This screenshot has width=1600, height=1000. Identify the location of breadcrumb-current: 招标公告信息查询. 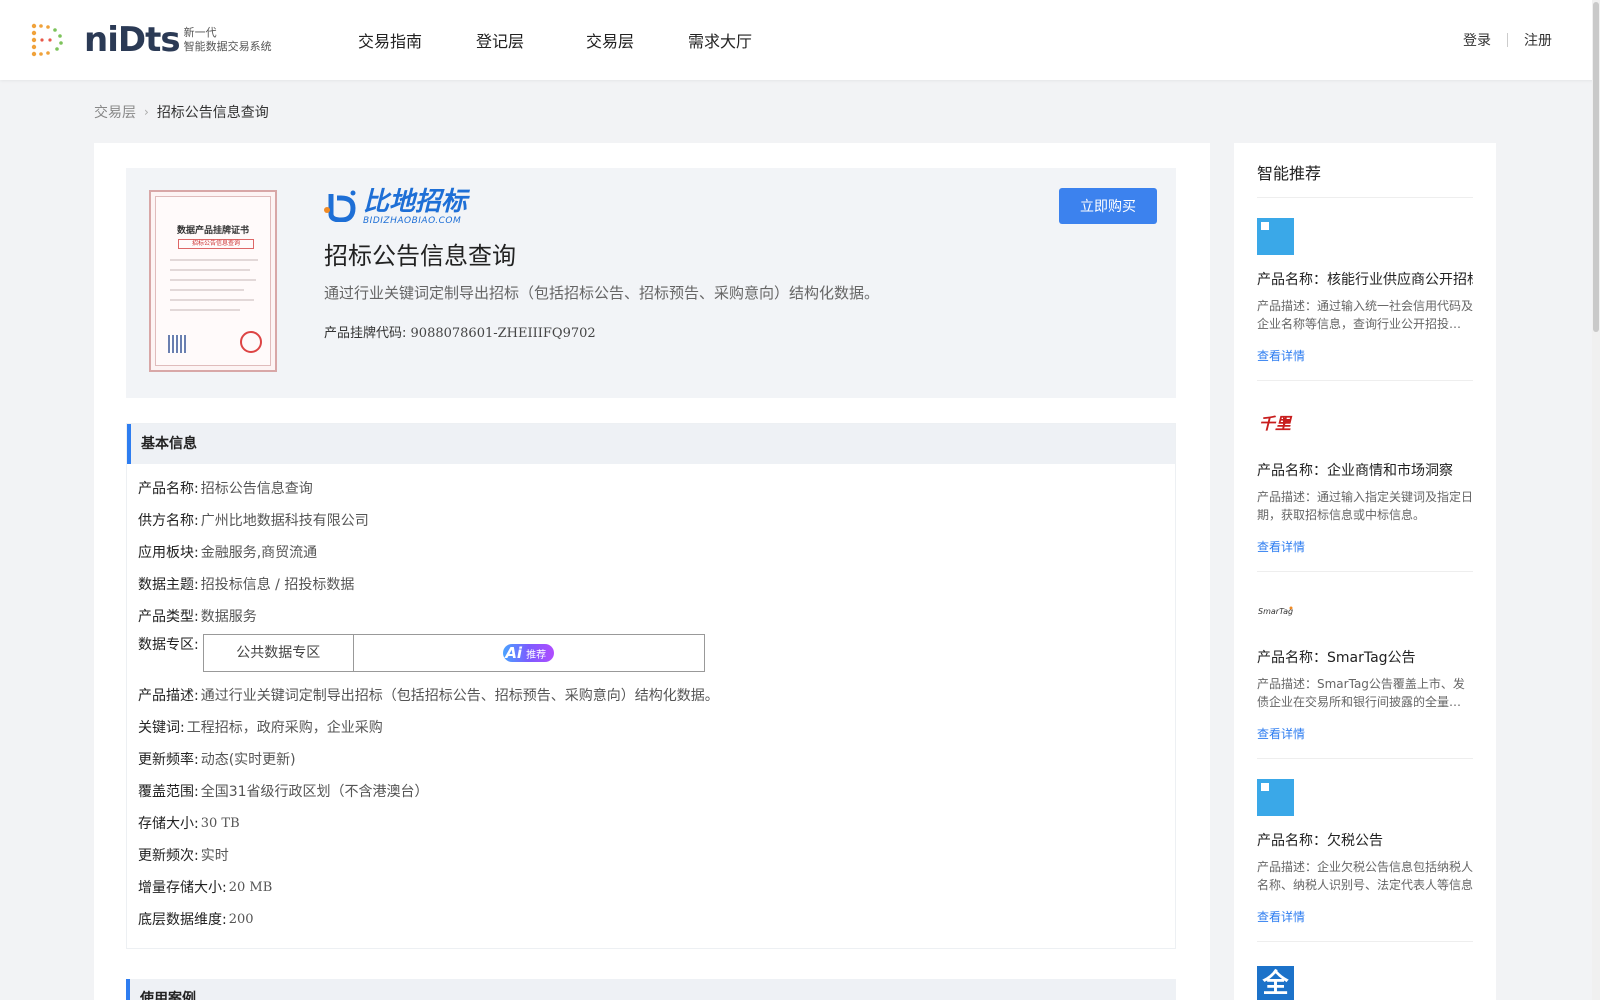
(212, 113).